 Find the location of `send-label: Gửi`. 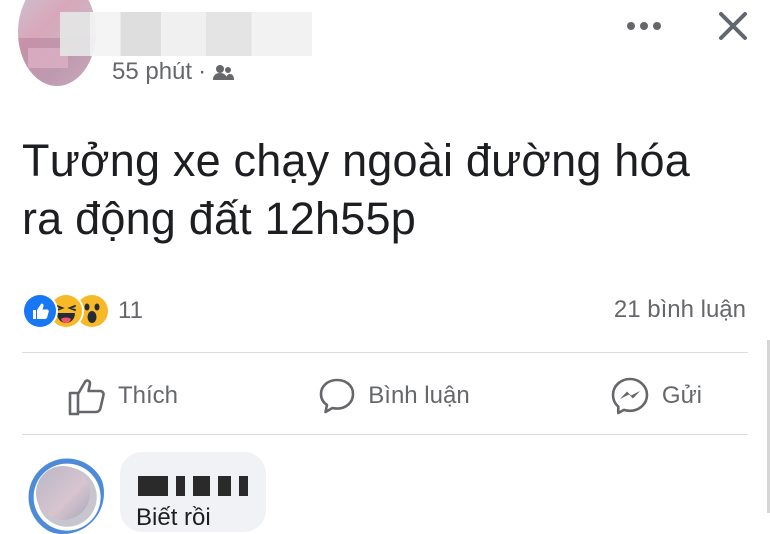

send-label: Gửi is located at coordinates (681, 395).